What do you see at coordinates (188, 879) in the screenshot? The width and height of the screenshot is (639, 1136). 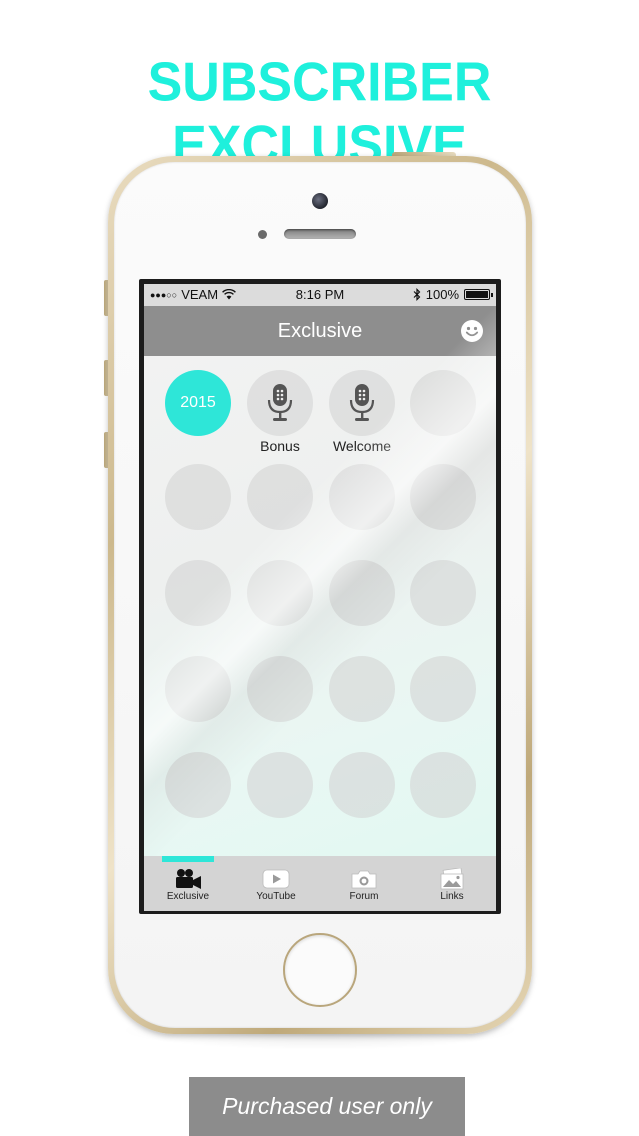 I see `video-camera-icon` at bounding box center [188, 879].